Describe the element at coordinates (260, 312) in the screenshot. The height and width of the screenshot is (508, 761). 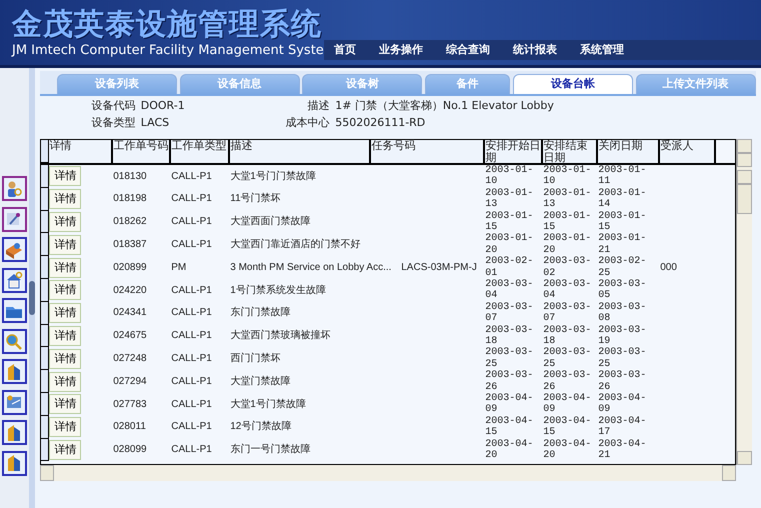
I see `table-cell: 东门门禁故障` at that location.